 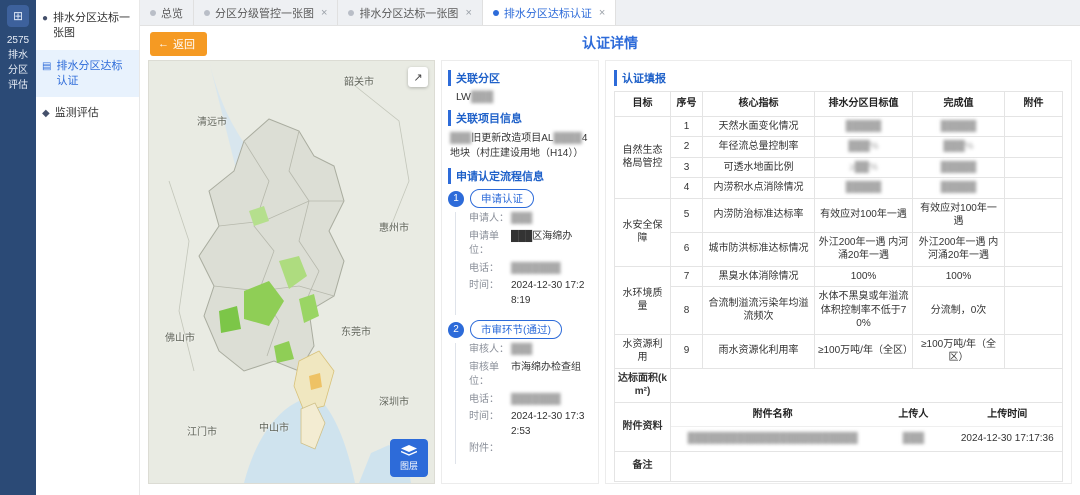 I want to click on attachment-value, so click(x=551, y=449).